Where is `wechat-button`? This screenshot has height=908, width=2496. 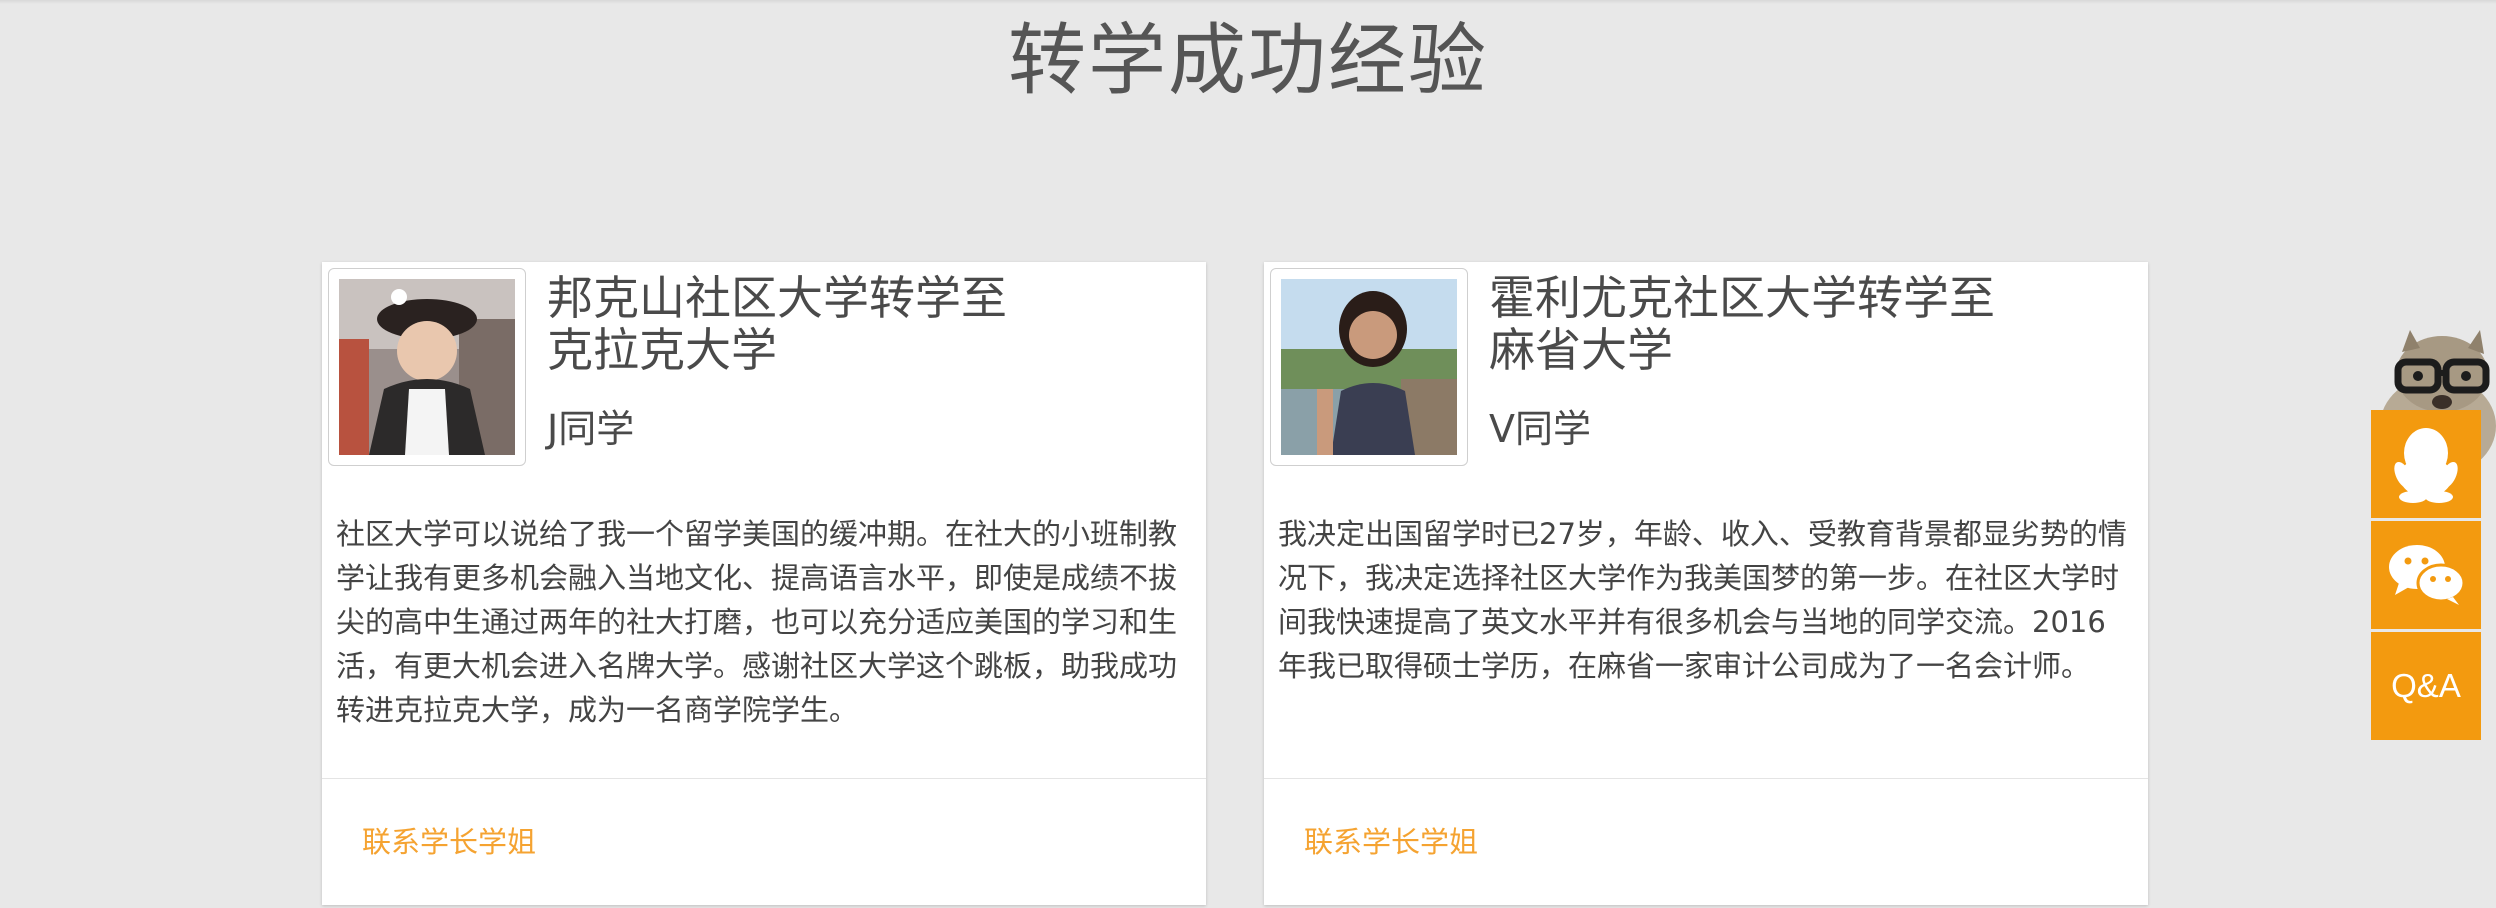
wechat-button is located at coordinates (2426, 575).